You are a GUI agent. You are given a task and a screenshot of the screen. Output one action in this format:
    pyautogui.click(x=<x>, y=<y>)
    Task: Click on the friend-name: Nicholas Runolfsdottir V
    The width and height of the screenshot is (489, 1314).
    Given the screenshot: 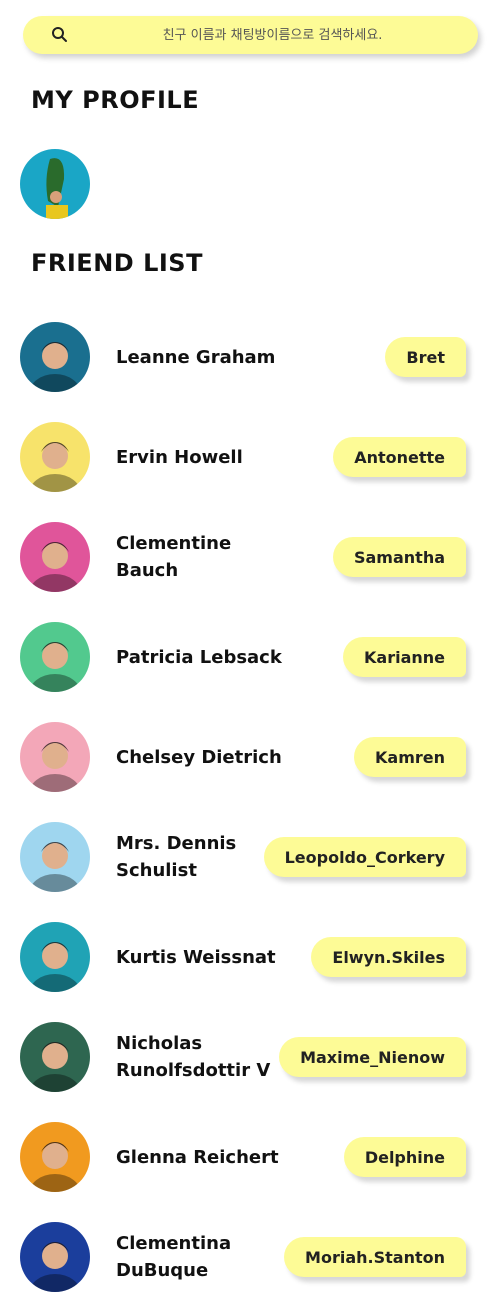 What is the action you would take?
    pyautogui.click(x=193, y=1057)
    